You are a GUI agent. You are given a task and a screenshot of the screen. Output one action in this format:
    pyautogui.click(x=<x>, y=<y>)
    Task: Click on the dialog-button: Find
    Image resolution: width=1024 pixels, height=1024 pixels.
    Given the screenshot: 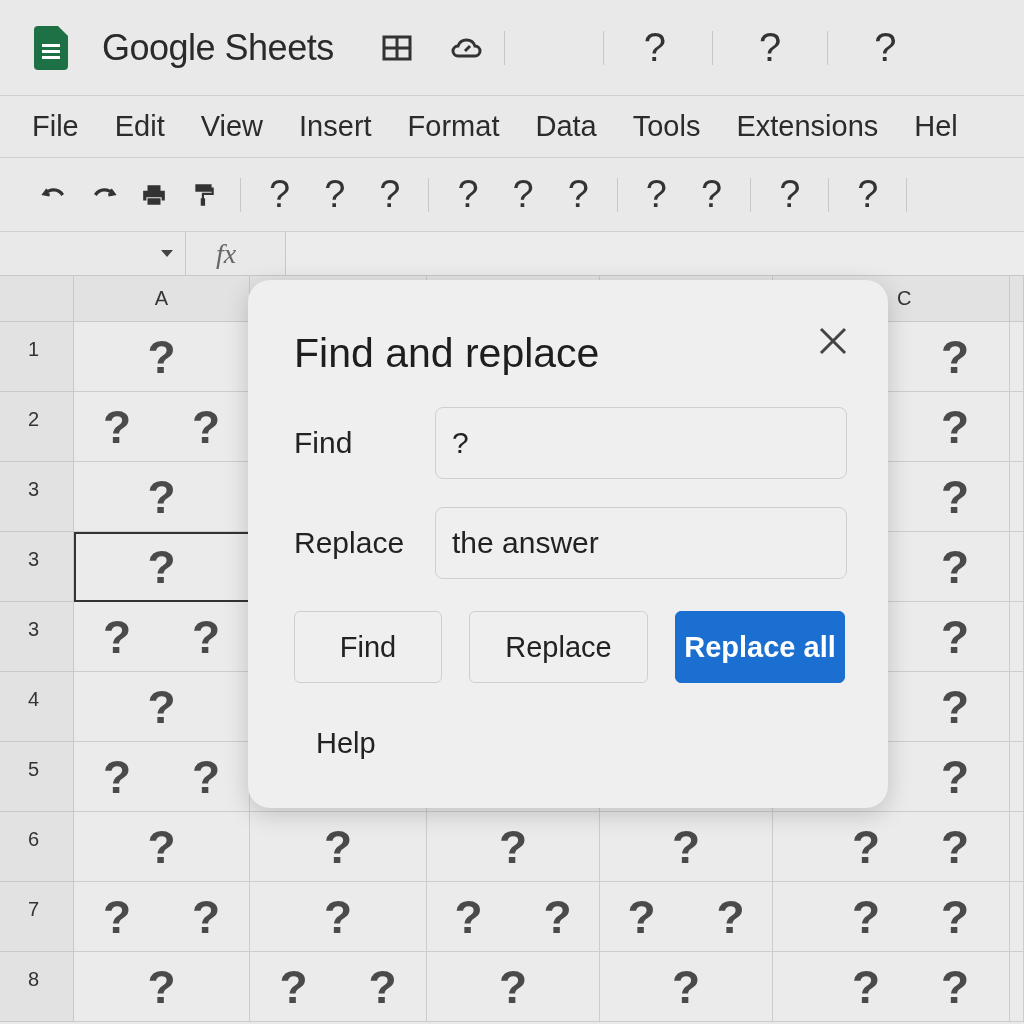 What is the action you would take?
    pyautogui.click(x=368, y=647)
    